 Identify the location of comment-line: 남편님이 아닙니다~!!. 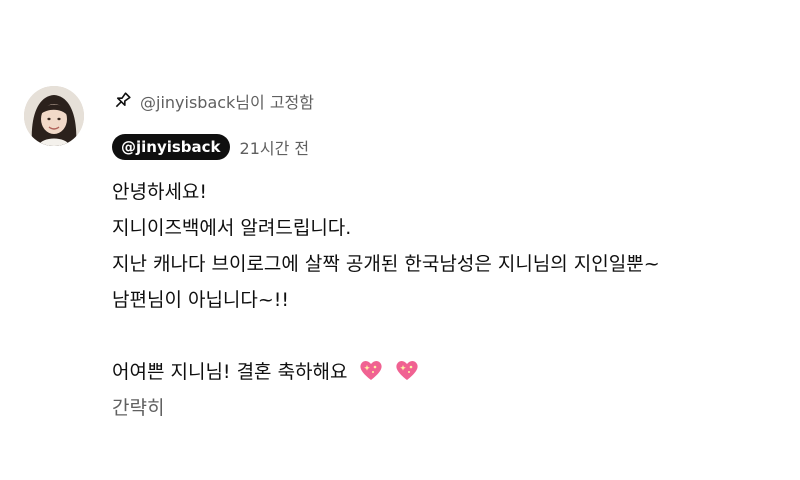
(201, 300).